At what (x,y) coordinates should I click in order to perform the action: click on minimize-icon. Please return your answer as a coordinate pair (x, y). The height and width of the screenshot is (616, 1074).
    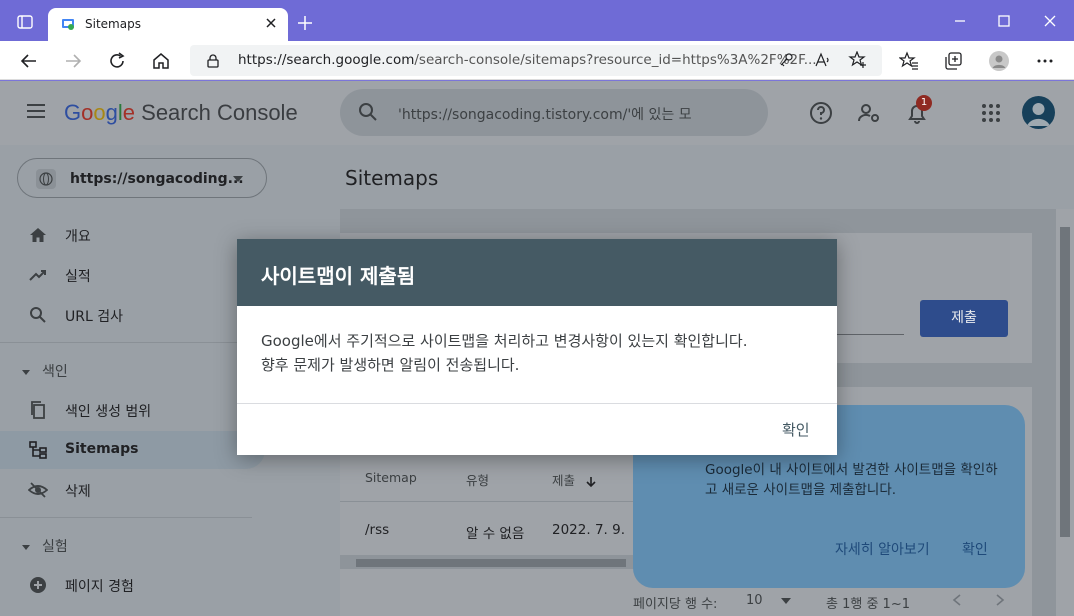
    Looking at the image, I should click on (960, 21).